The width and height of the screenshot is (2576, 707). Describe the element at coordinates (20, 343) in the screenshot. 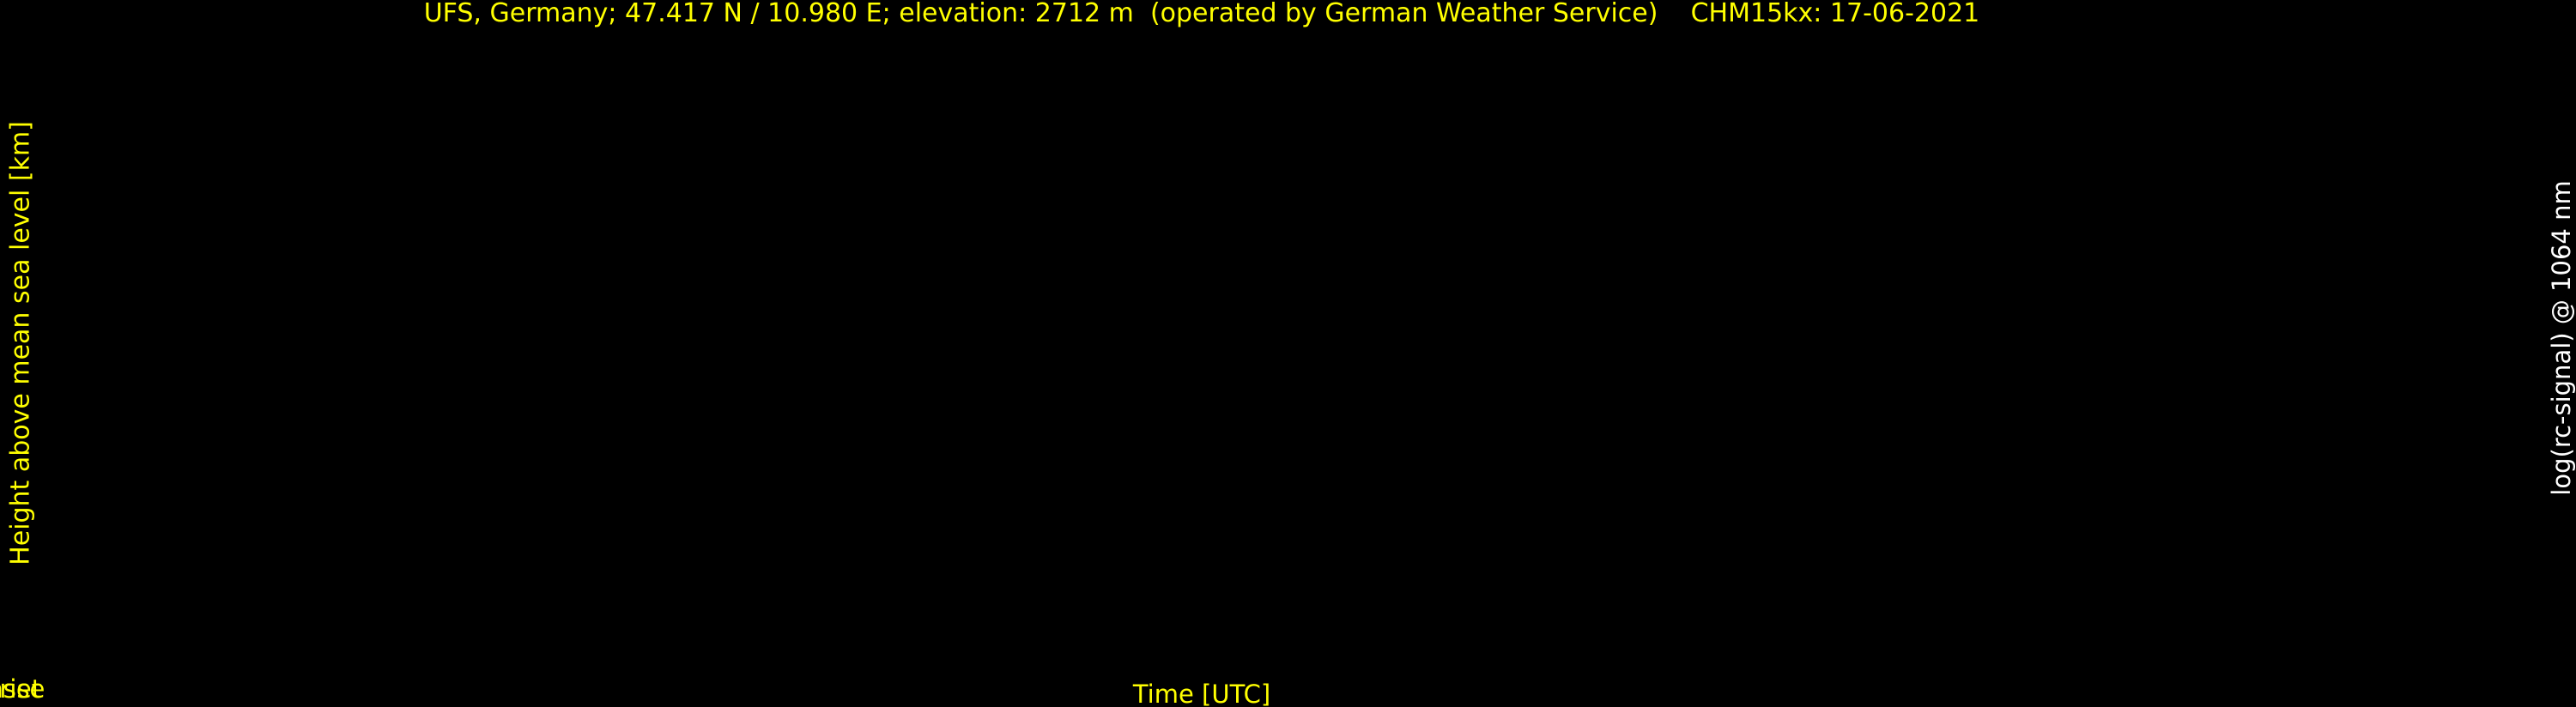

I see `y-axis-label: Height above mean sea level [km]` at that location.